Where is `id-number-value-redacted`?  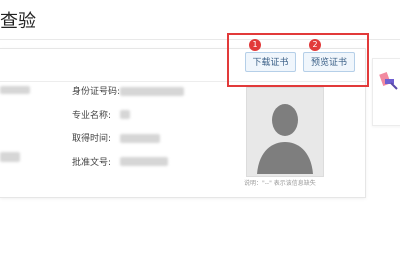 id-number-value-redacted is located at coordinates (152, 91).